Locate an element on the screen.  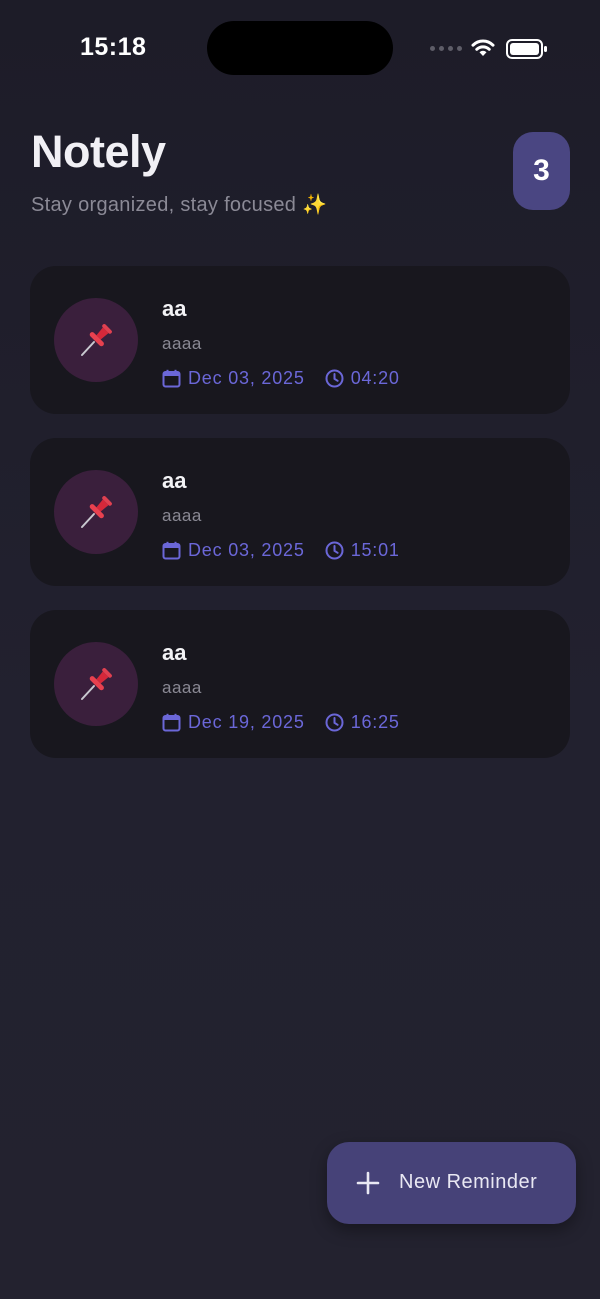
battery-icon is located at coordinates (526, 49).